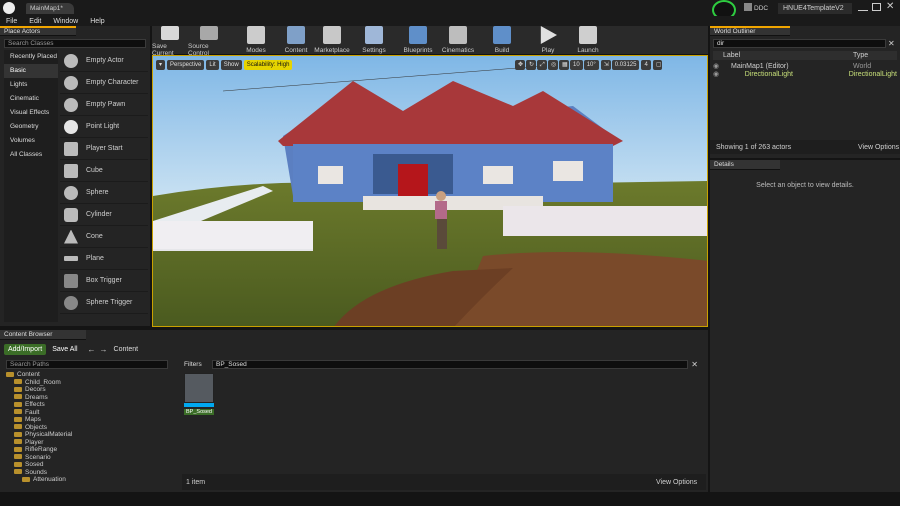  What do you see at coordinates (92, 413) in the screenshot?
I see `tree-folder: Fault` at bounding box center [92, 413].